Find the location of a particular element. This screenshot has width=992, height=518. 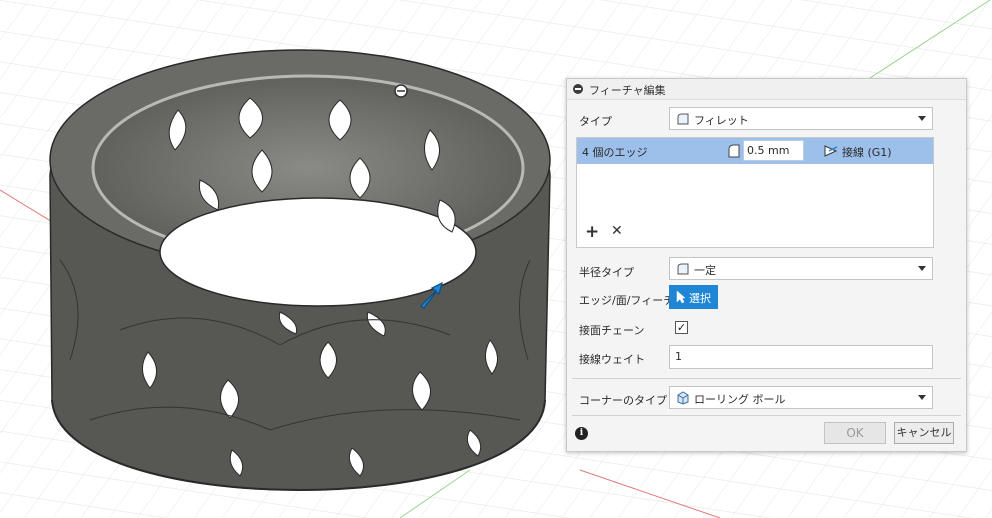

type-label: タイプ is located at coordinates (595, 121).